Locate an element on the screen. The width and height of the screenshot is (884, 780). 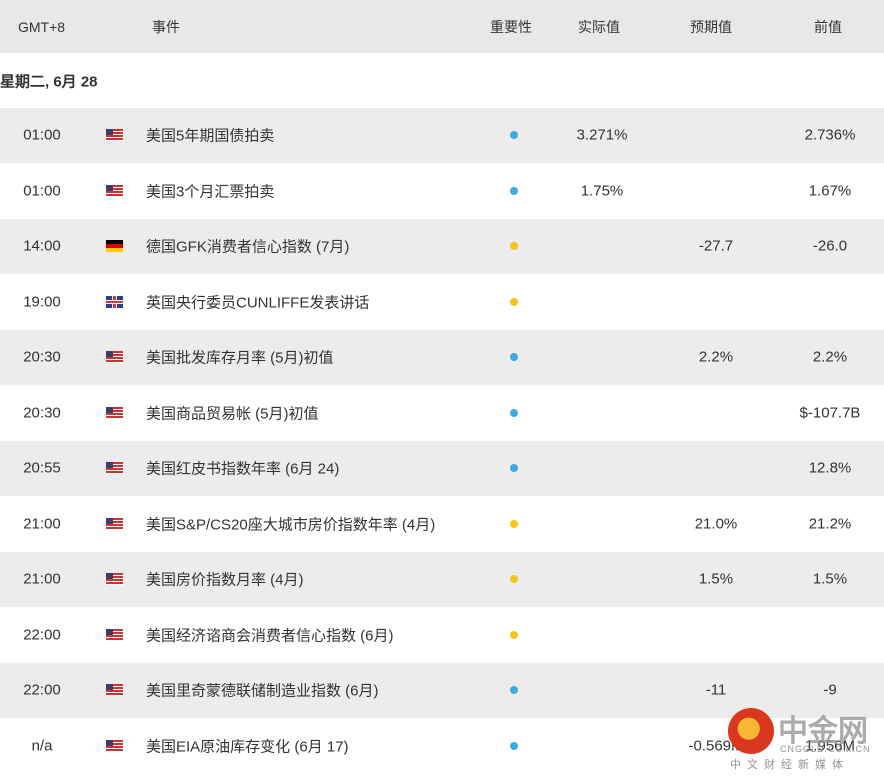
forecast-value: 21.0% is located at coordinates (716, 524).